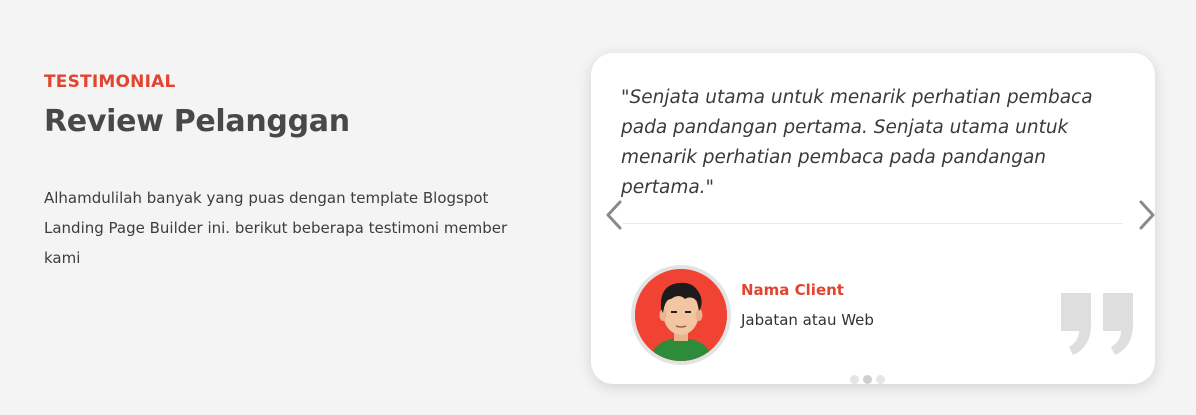 The width and height of the screenshot is (1196, 415). Describe the element at coordinates (110, 82) in the screenshot. I see `section-eyebrow: TESTIMONIAL` at that location.